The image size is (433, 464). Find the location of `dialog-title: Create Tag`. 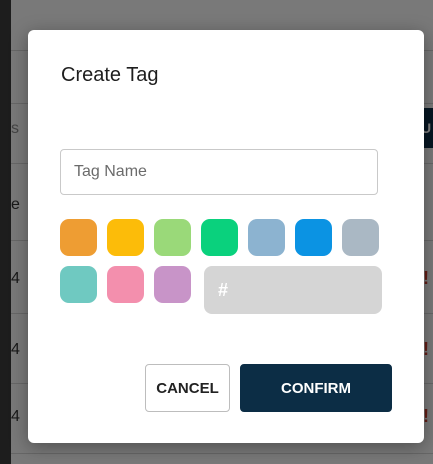

dialog-title: Create Tag is located at coordinates (110, 75).